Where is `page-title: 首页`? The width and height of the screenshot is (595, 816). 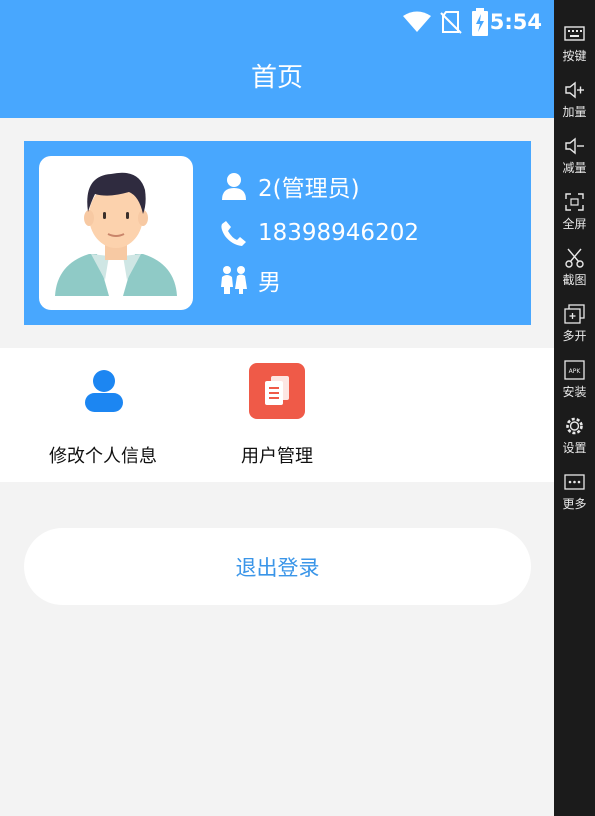 page-title: 首页 is located at coordinates (276, 78).